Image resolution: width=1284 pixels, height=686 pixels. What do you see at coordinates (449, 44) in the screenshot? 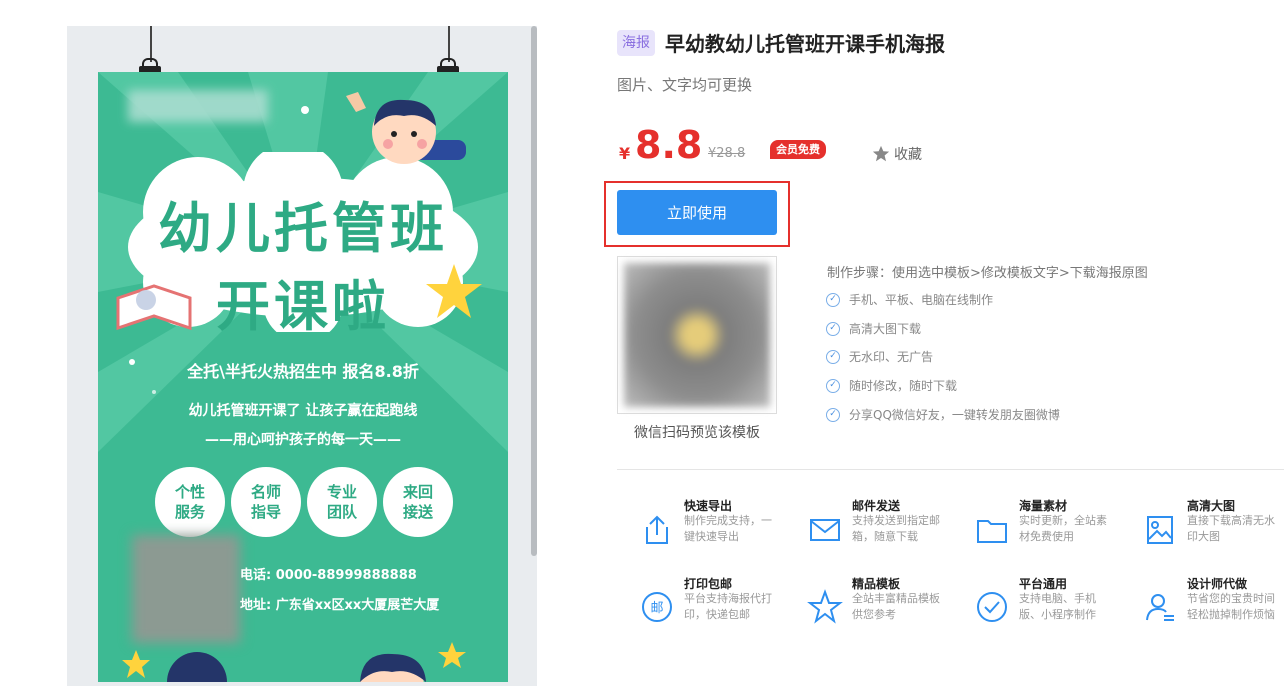
I see `hanging-wire-right` at bounding box center [449, 44].